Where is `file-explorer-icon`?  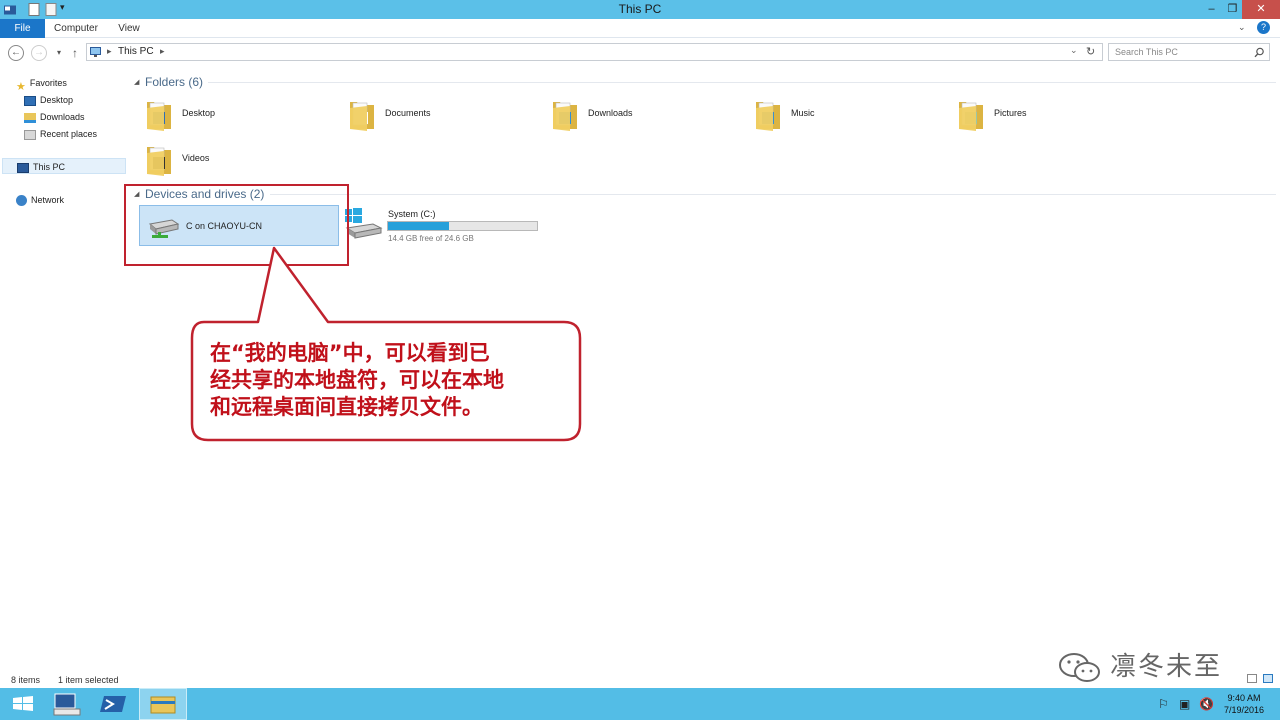 file-explorer-icon is located at coordinates (163, 705).